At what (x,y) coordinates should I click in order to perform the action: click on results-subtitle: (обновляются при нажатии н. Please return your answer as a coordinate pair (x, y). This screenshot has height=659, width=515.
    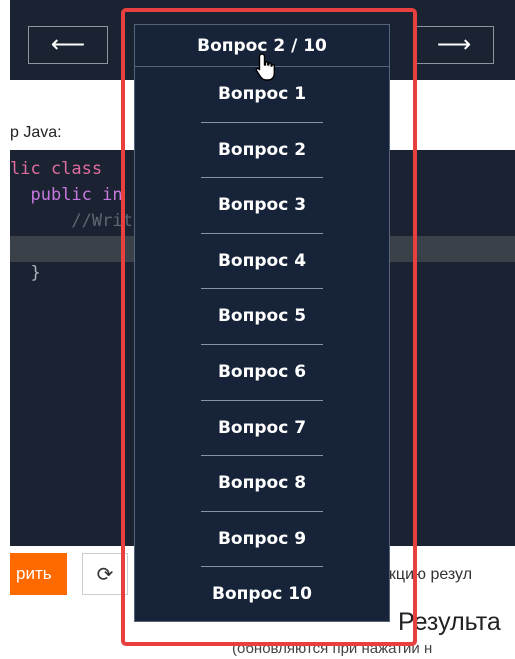
    Looking at the image, I should click on (332, 648).